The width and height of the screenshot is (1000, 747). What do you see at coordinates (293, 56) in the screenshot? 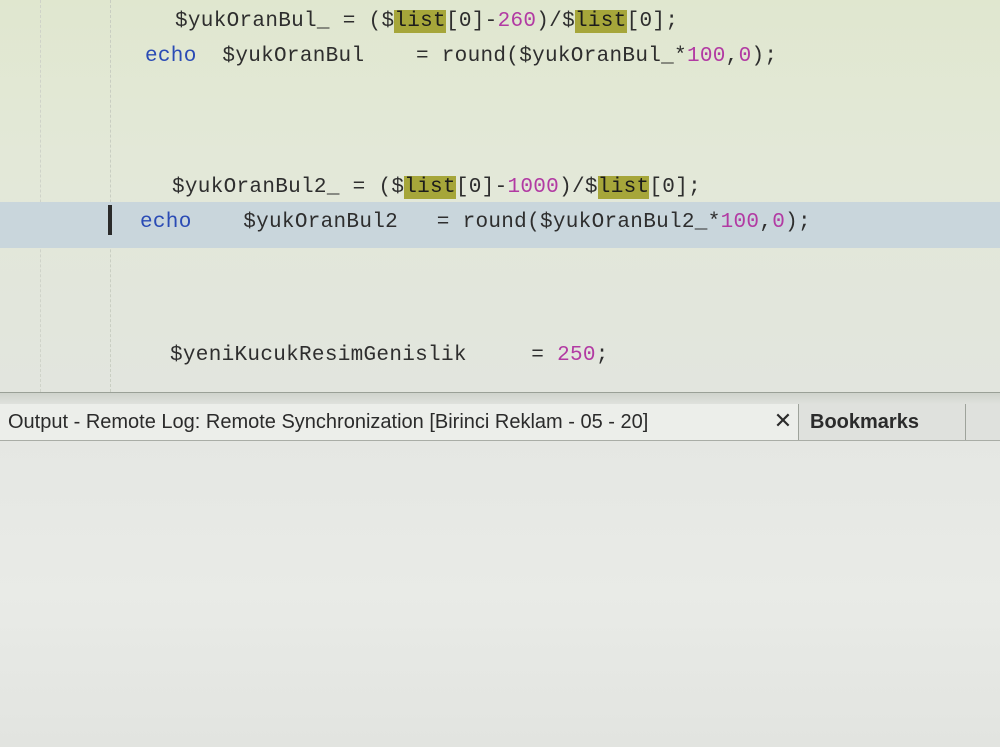
I see `variable: $yukOranBul` at bounding box center [293, 56].